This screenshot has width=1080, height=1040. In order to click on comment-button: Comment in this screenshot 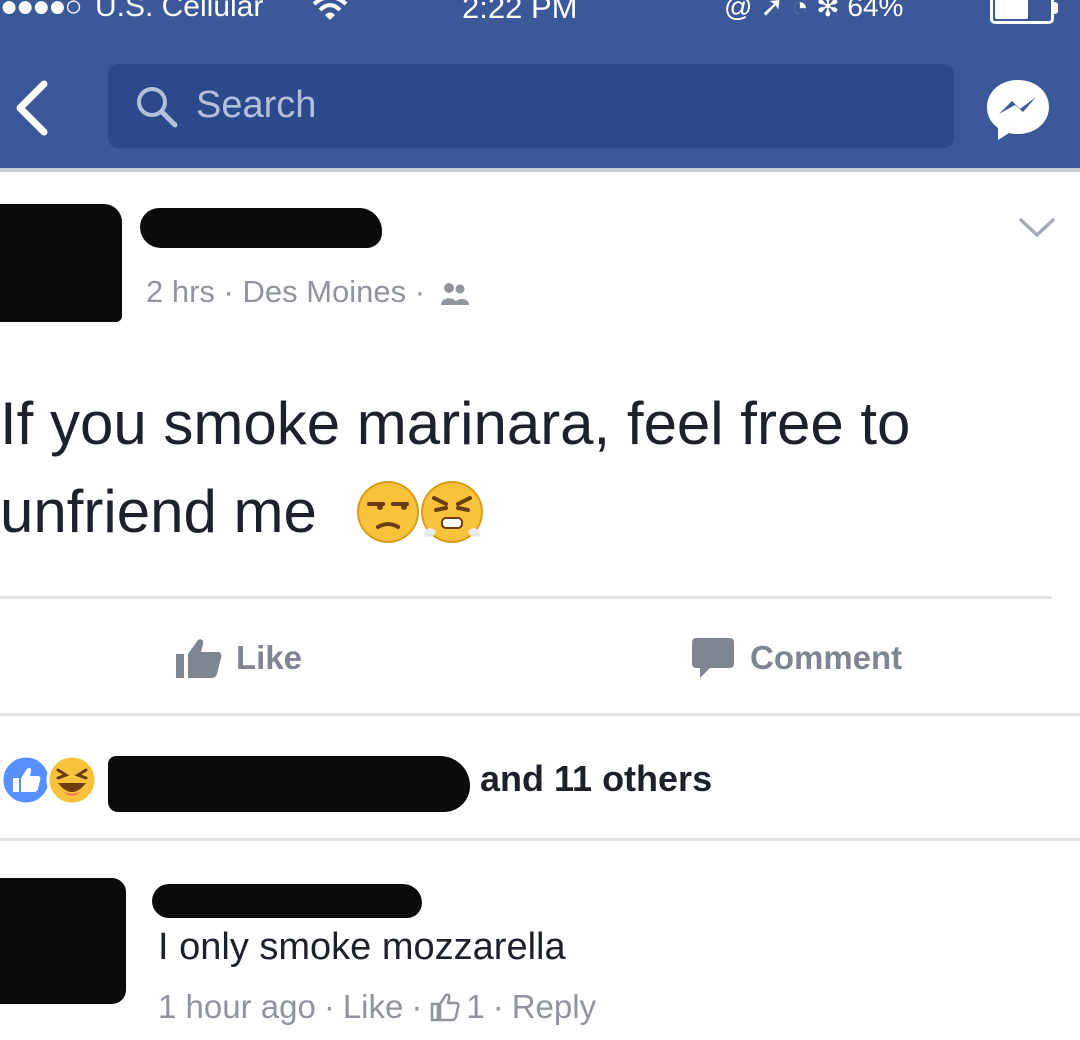, I will do `click(796, 660)`.